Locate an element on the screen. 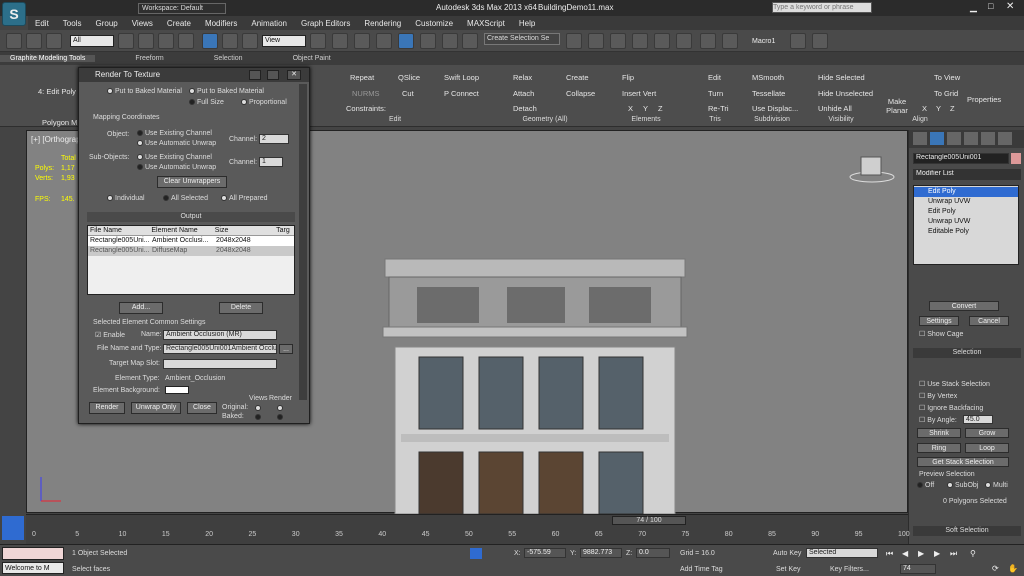  relax-button: Relax is located at coordinates (522, 77).